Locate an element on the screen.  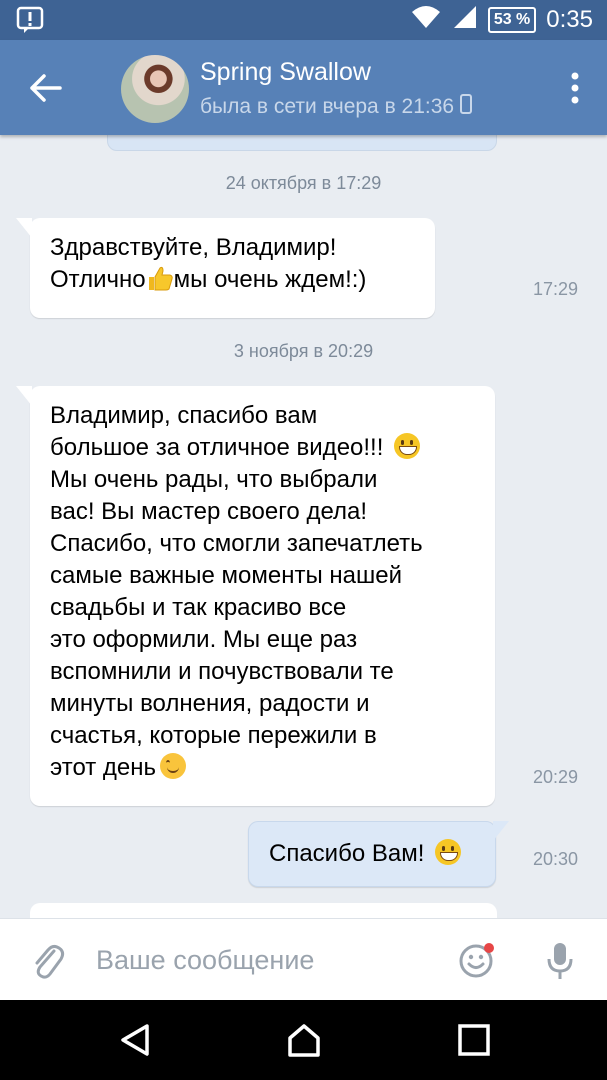
nav-home-icon is located at coordinates (304, 1040).